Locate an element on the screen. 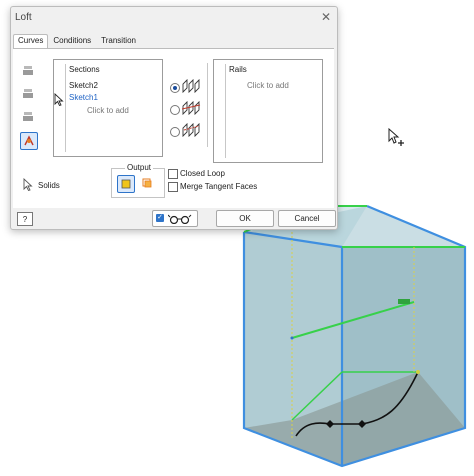  loft-type-area-radio is located at coordinates (175, 132).